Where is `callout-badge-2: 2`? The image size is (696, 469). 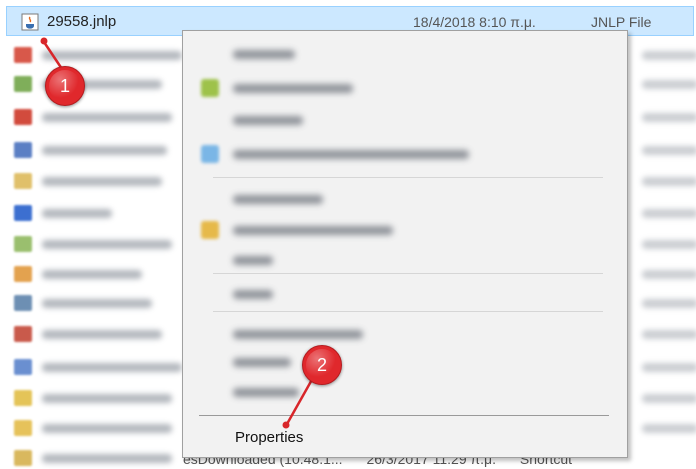 callout-badge-2: 2 is located at coordinates (322, 365).